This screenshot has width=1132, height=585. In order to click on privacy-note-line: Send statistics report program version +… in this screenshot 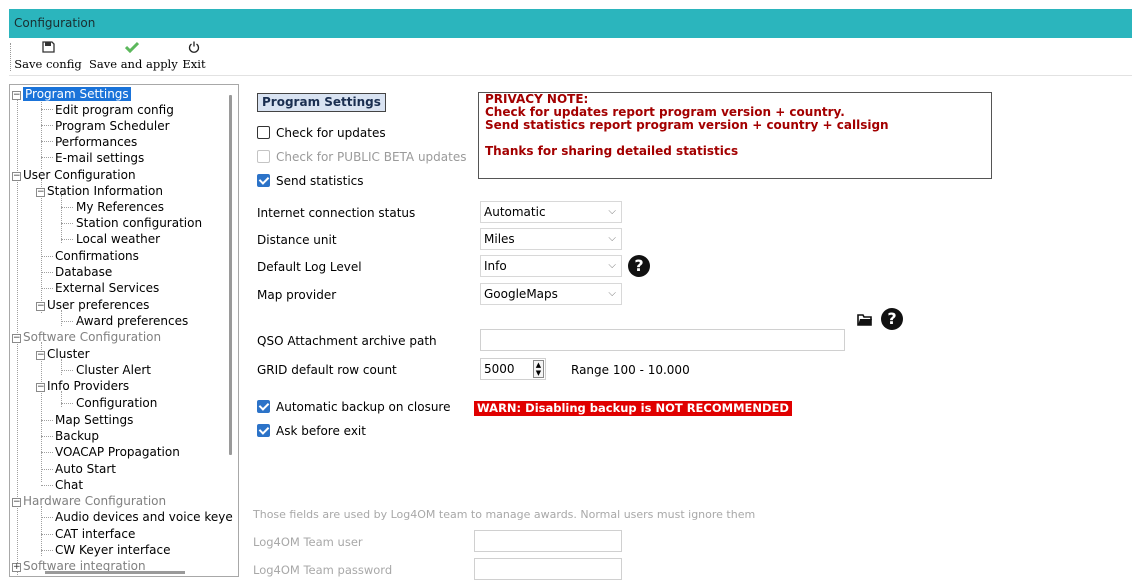, I will do `click(687, 125)`.